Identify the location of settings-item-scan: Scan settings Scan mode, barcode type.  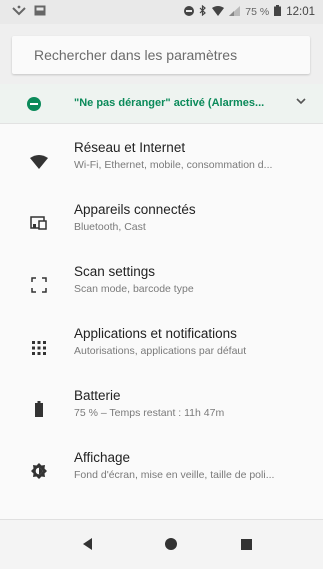
(161, 287).